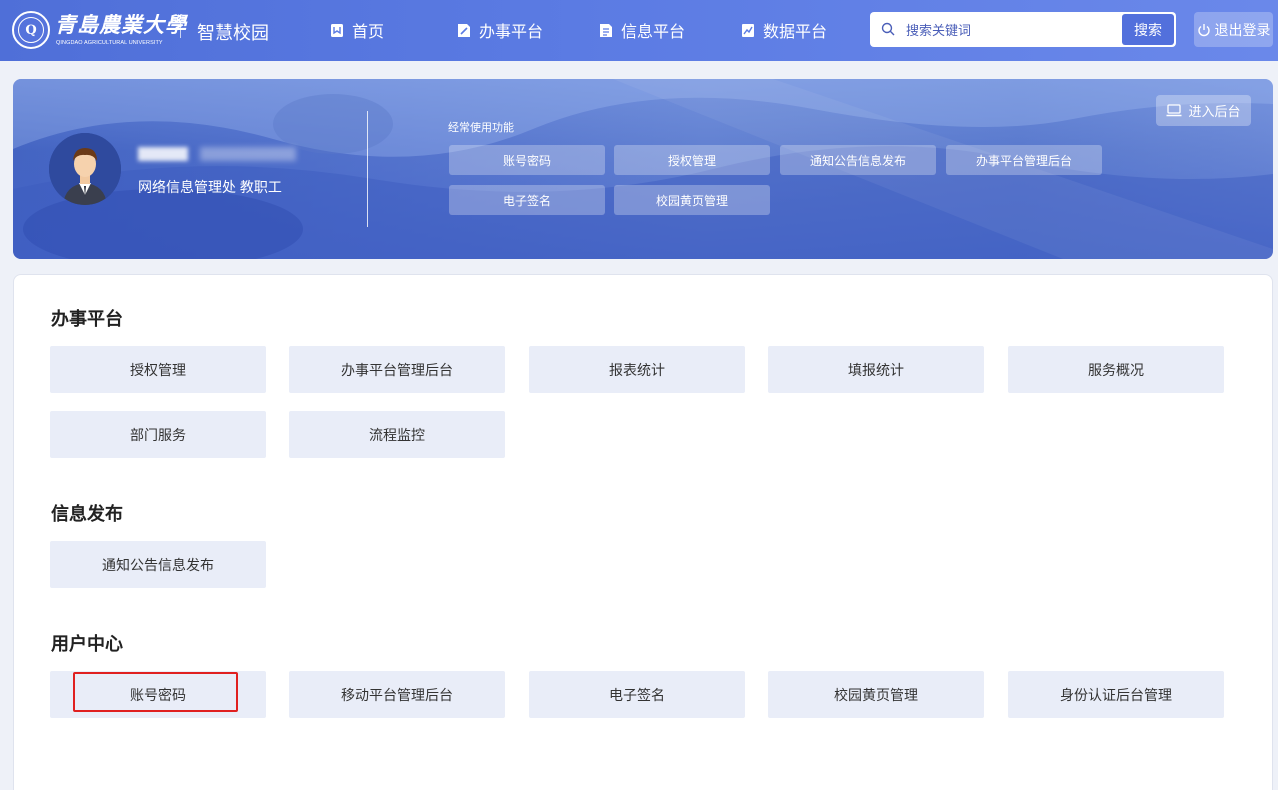 This screenshot has width=1278, height=790. Describe the element at coordinates (1203, 29) in the screenshot. I see `power-icon` at that location.